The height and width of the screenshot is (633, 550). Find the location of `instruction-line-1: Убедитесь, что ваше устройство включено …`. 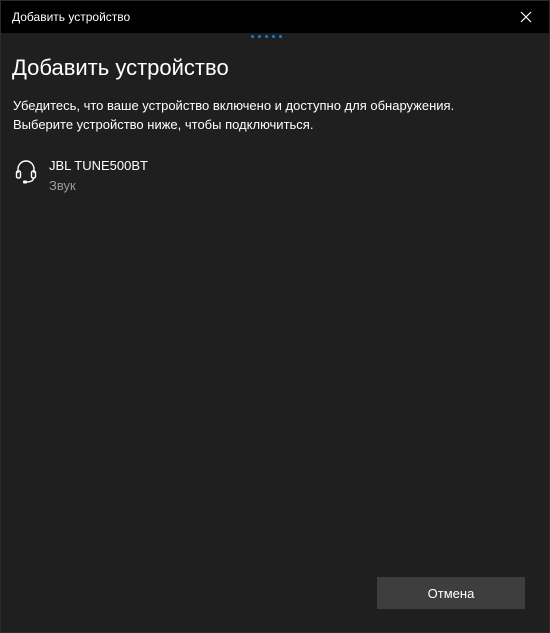

instruction-line-1: Убедитесь, что ваше устройство включено … is located at coordinates (234, 105).